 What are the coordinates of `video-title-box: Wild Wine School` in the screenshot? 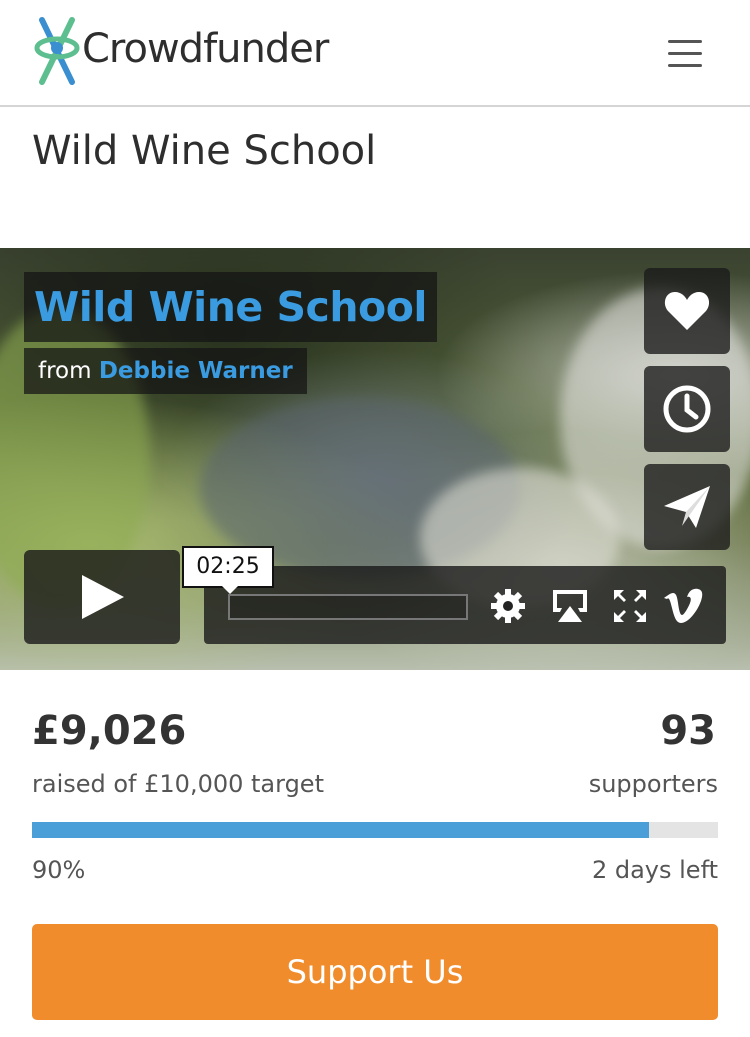 It's located at (230, 307).